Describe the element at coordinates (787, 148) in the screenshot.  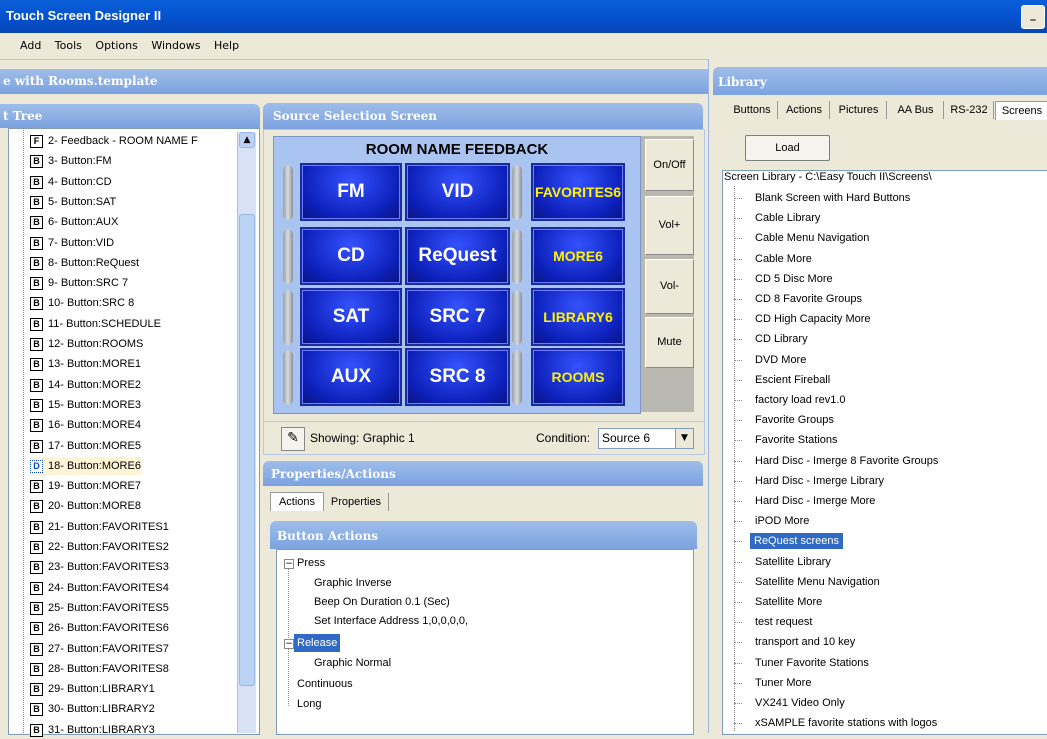
I see `load-button: Load` at that location.